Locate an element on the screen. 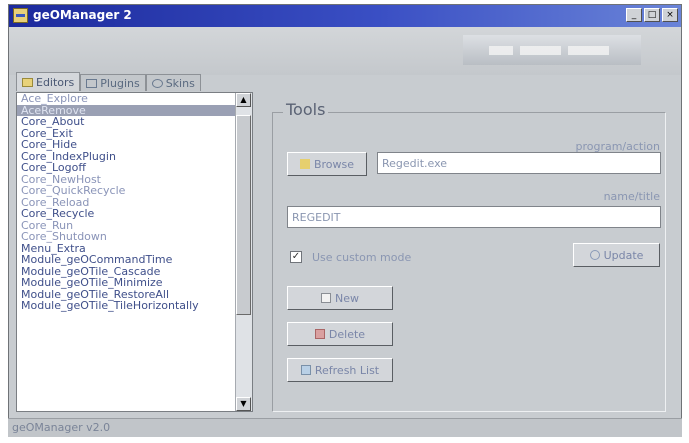 The height and width of the screenshot is (443, 689). list-item: Ace_Explore is located at coordinates (126, 99).